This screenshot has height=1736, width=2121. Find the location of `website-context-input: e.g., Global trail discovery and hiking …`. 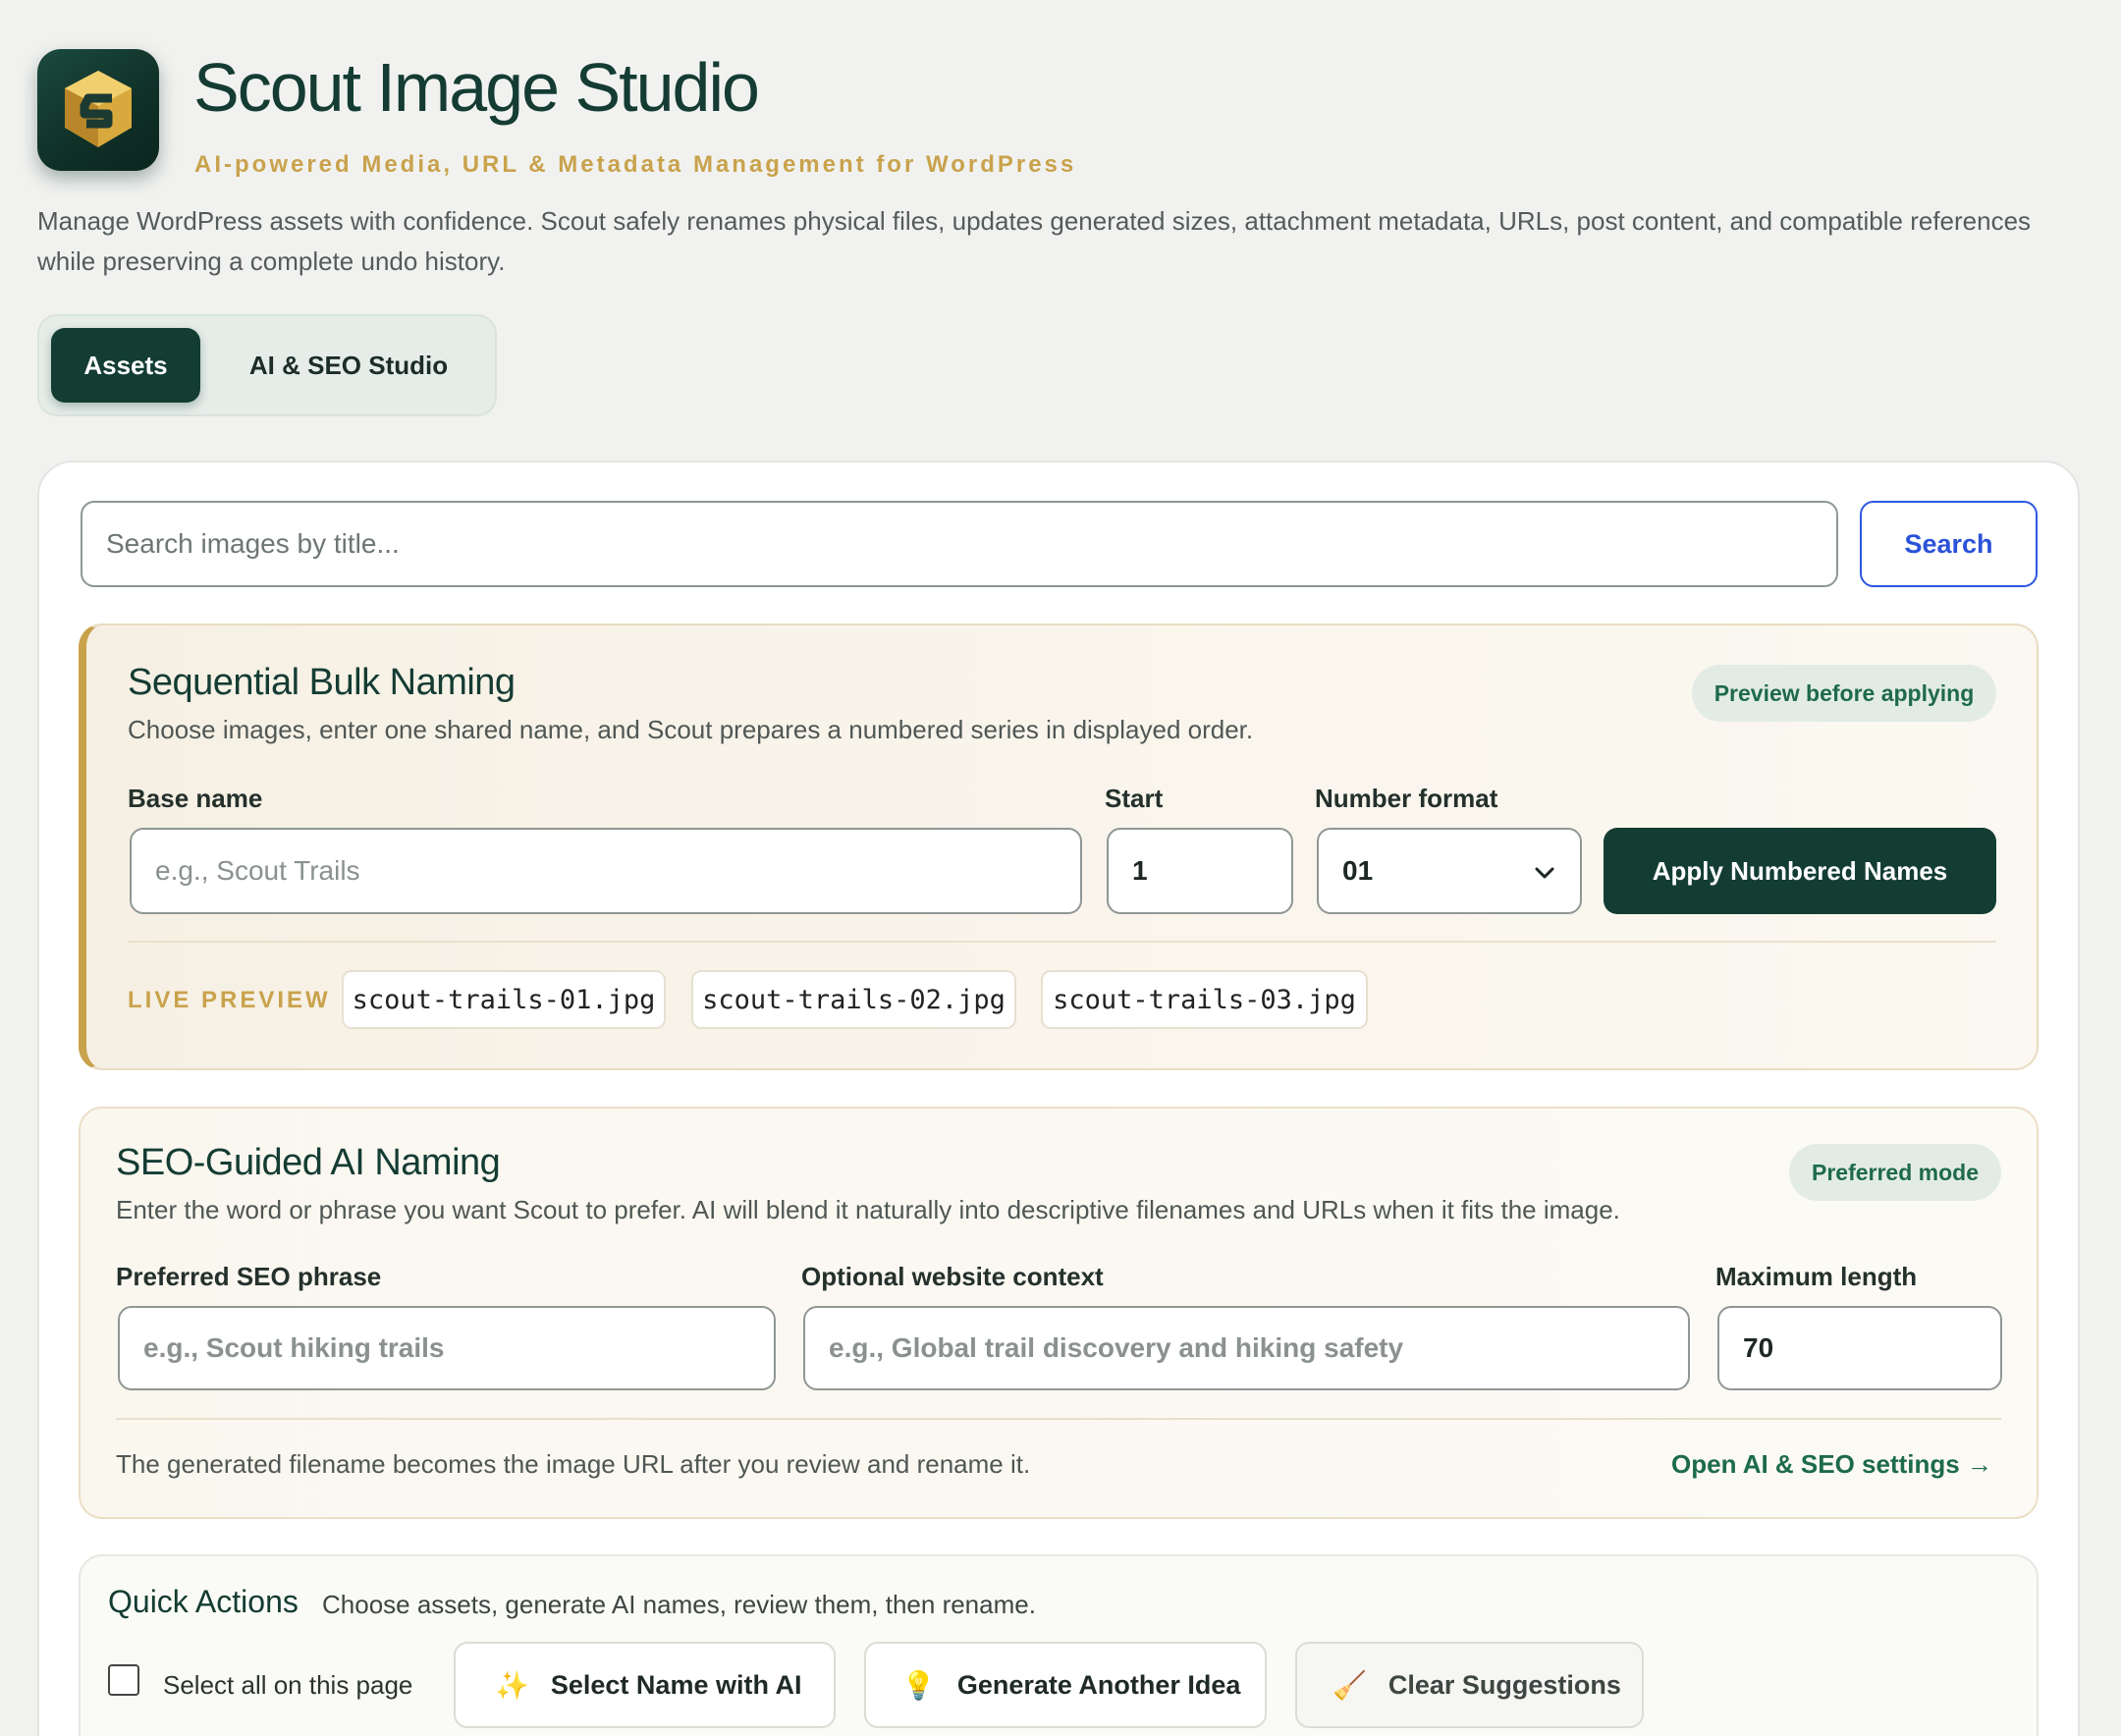

website-context-input: e.g., Global trail discovery and hiking … is located at coordinates (1247, 1348).